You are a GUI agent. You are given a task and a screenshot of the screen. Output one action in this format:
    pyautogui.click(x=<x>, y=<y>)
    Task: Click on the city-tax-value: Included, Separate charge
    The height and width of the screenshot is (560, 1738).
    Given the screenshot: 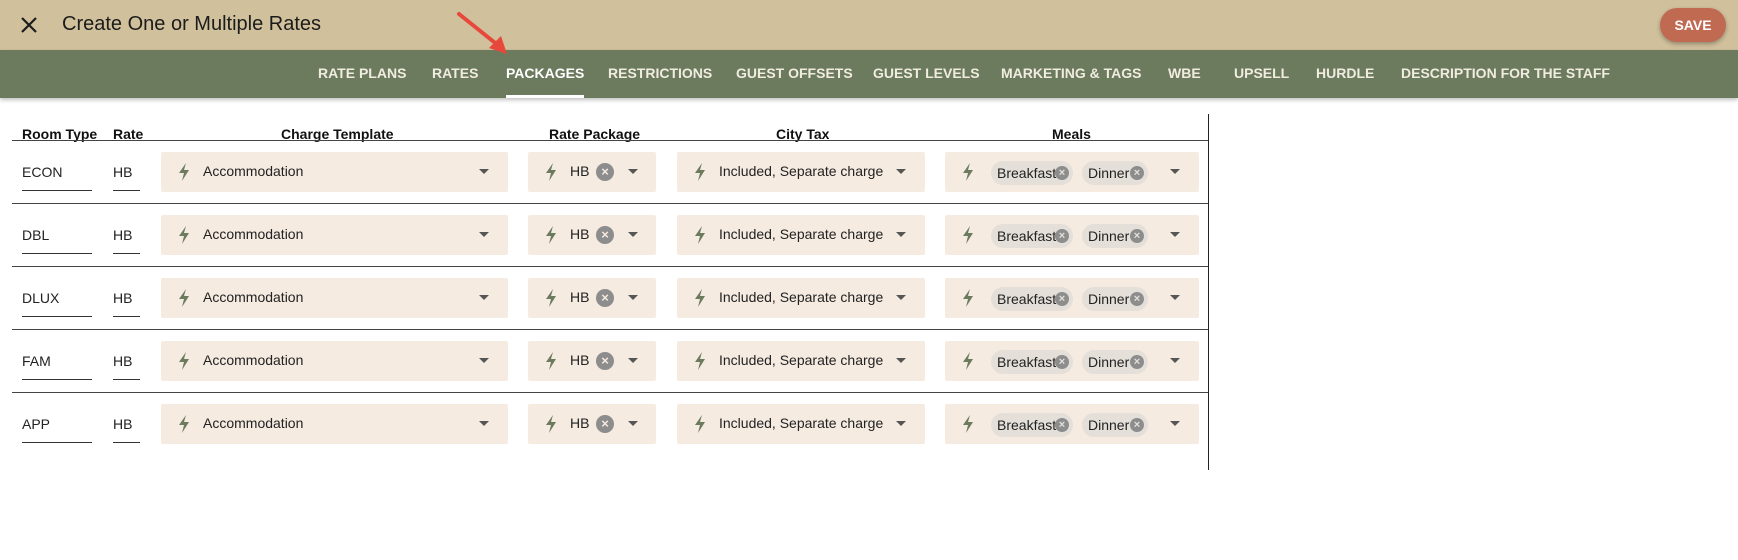 What is the action you would take?
    pyautogui.click(x=801, y=234)
    